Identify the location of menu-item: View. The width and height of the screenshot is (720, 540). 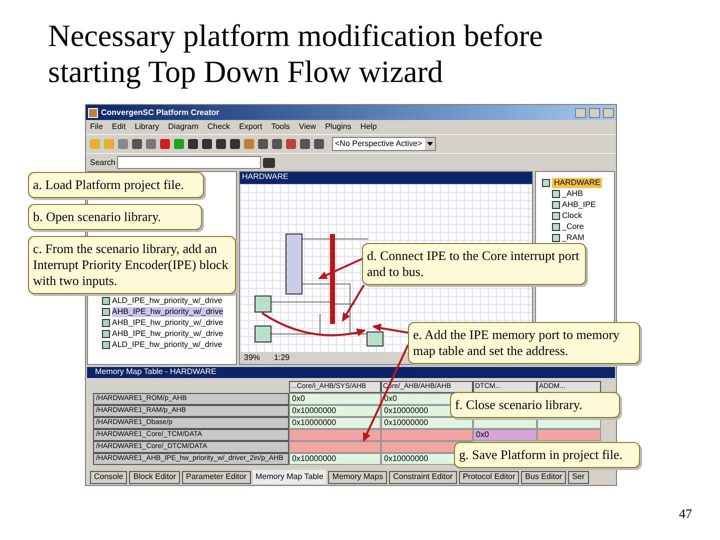
(307, 127).